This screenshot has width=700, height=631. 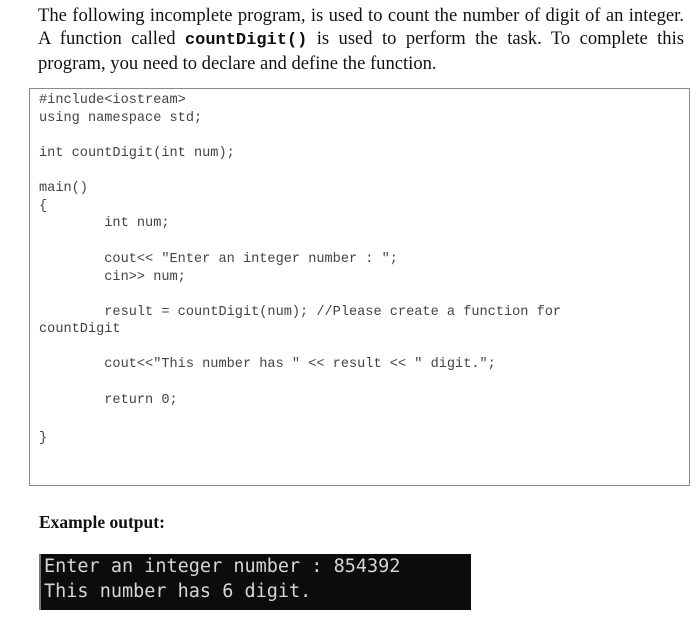 What do you see at coordinates (63, 188) in the screenshot?
I see `code-line: main()` at bounding box center [63, 188].